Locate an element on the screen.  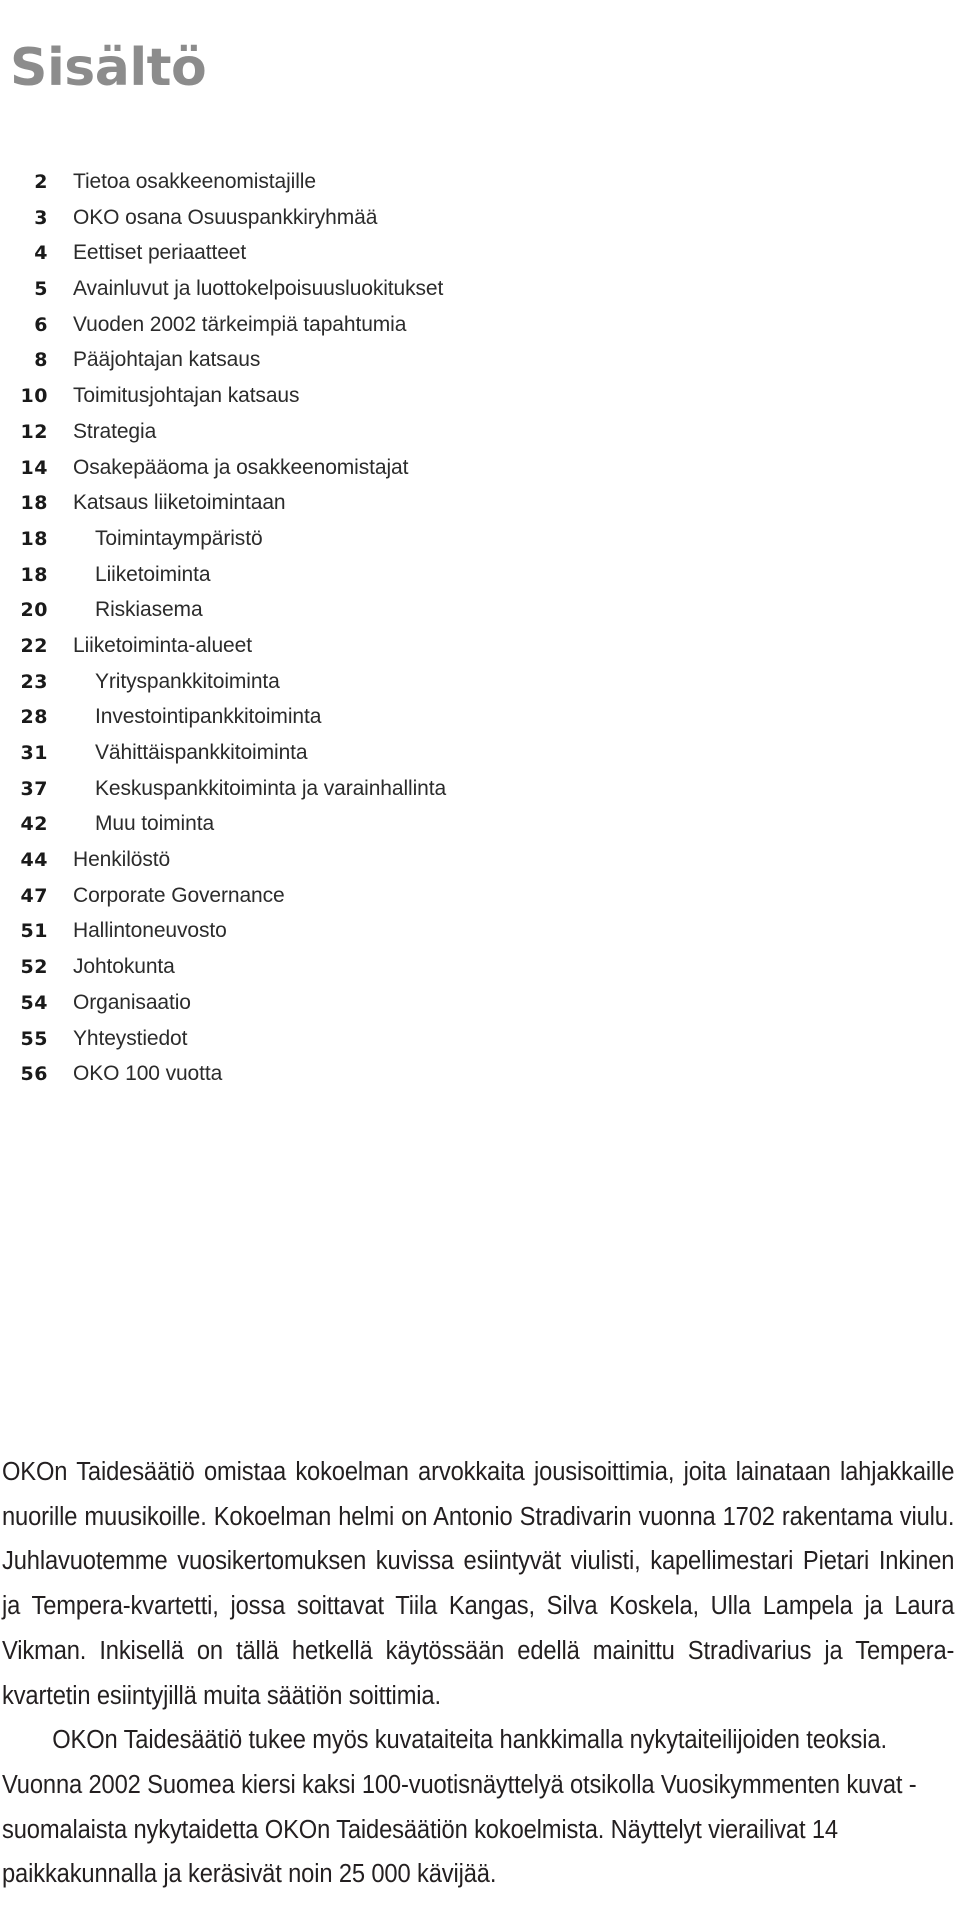
toc-entry: 18 Katsaus liiketoimintaan is located at coordinates (350, 509).